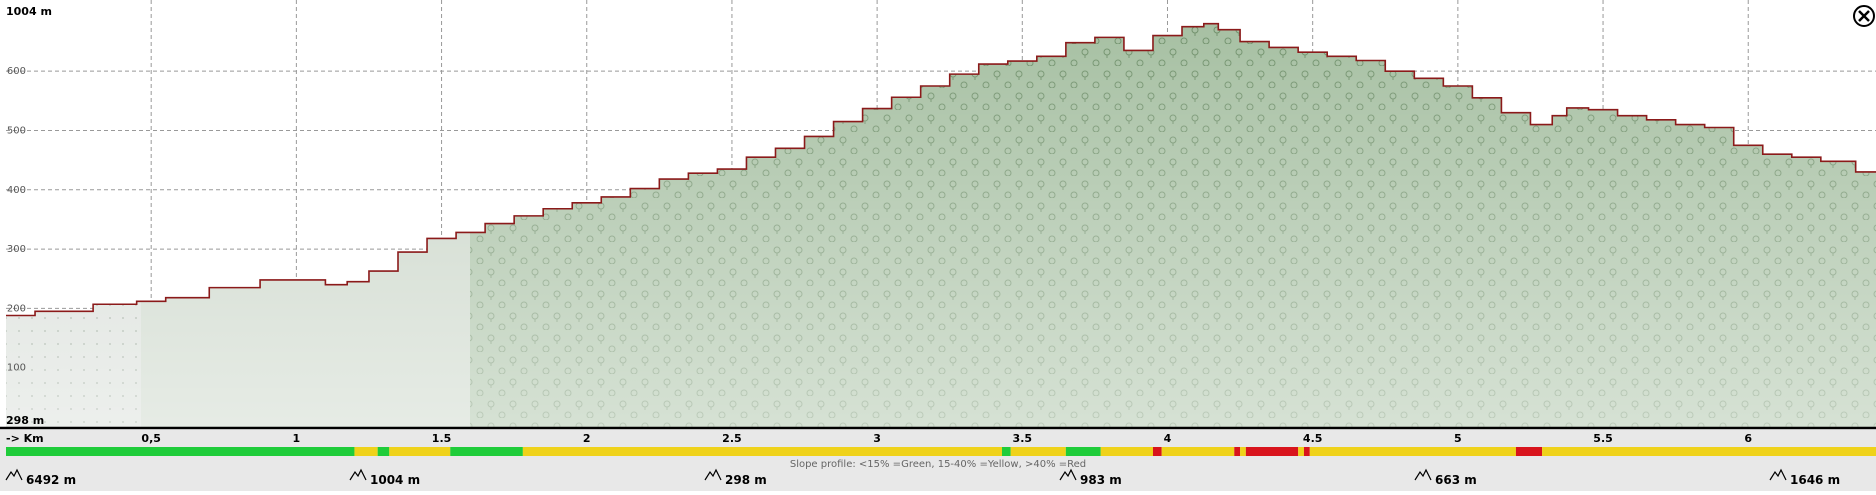  What do you see at coordinates (16, 130) in the screenshot?
I see `y-tick-label-4: 500` at bounding box center [16, 130].